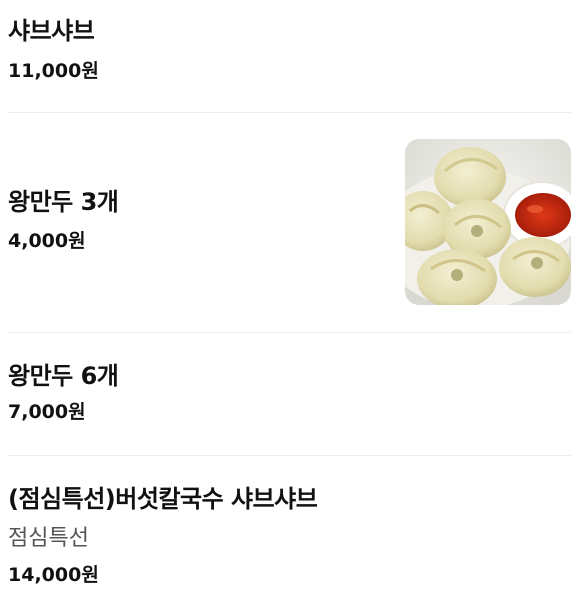  I want to click on menu-item-name: (점심특선)버섯칼국수 샤브샤브, so click(163, 499).